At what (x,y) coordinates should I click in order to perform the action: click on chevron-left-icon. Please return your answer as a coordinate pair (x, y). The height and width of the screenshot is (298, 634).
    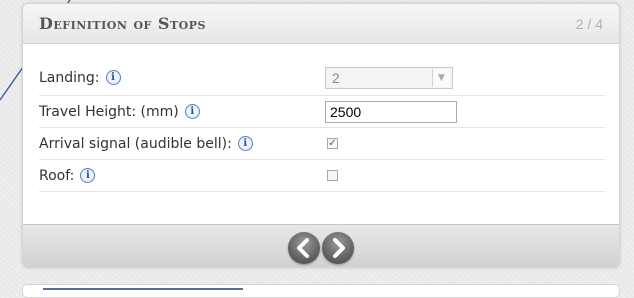
    Looking at the image, I should click on (303, 247).